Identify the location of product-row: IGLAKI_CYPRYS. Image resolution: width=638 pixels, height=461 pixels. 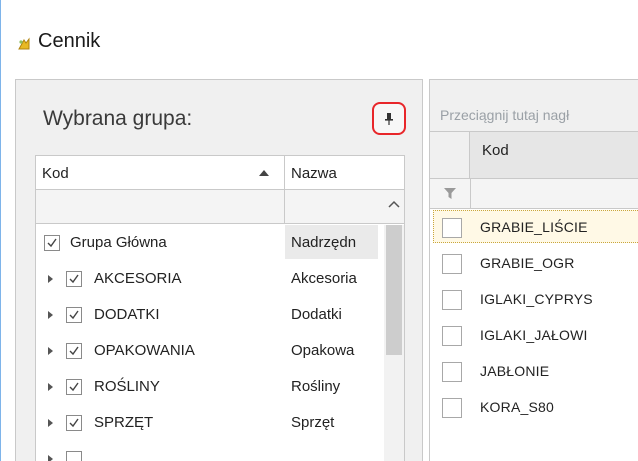
(534, 299).